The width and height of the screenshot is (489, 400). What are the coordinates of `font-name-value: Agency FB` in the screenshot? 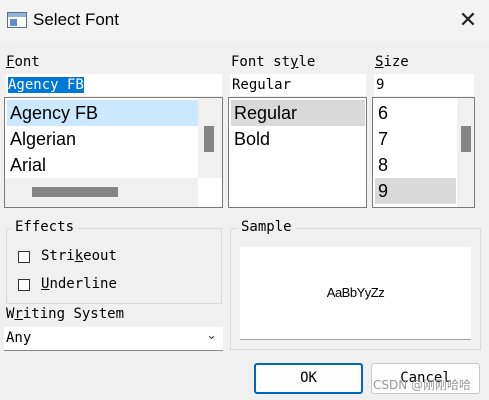 It's located at (46, 85).